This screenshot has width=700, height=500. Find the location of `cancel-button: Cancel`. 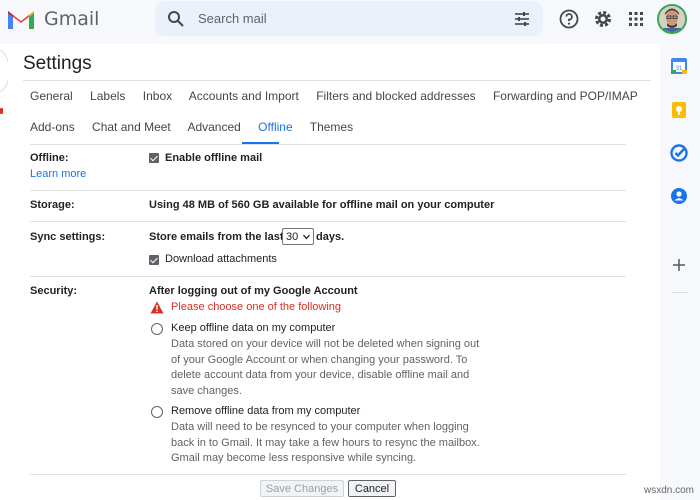

cancel-button: Cancel is located at coordinates (372, 488).